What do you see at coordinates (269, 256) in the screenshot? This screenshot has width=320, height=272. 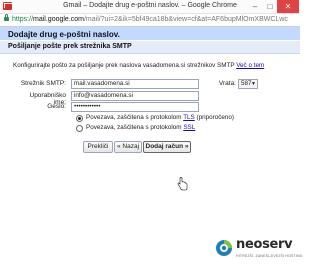 I see `logo-tagline: HITREJŠI, ZANESLJIVEJŠI HOSTING` at bounding box center [269, 256].